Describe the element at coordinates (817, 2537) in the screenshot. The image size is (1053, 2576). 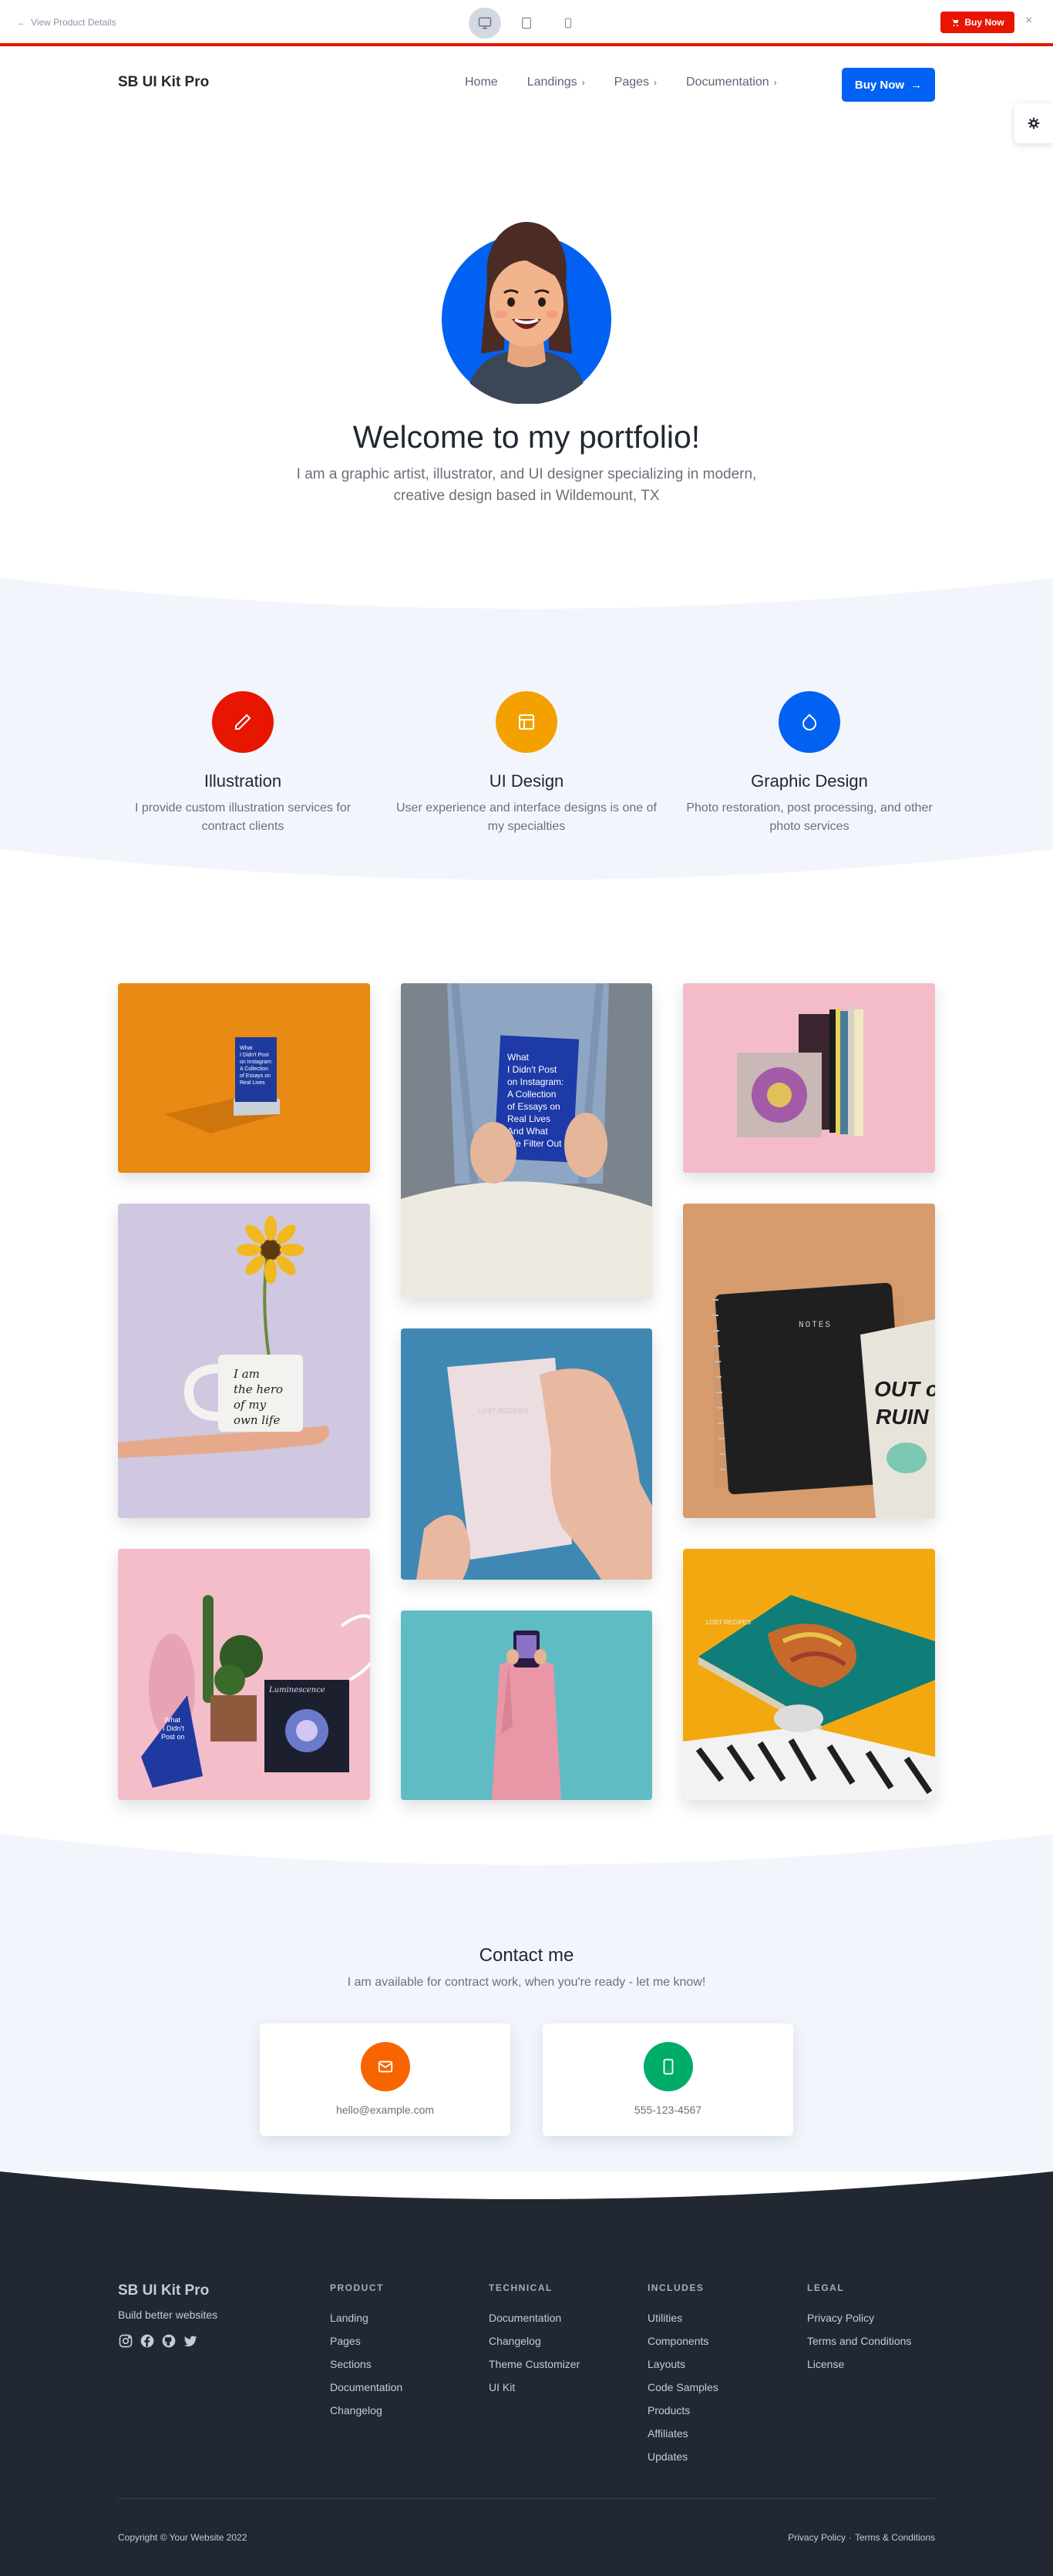
I see `footer-privacy-link: Privacy Policy` at that location.